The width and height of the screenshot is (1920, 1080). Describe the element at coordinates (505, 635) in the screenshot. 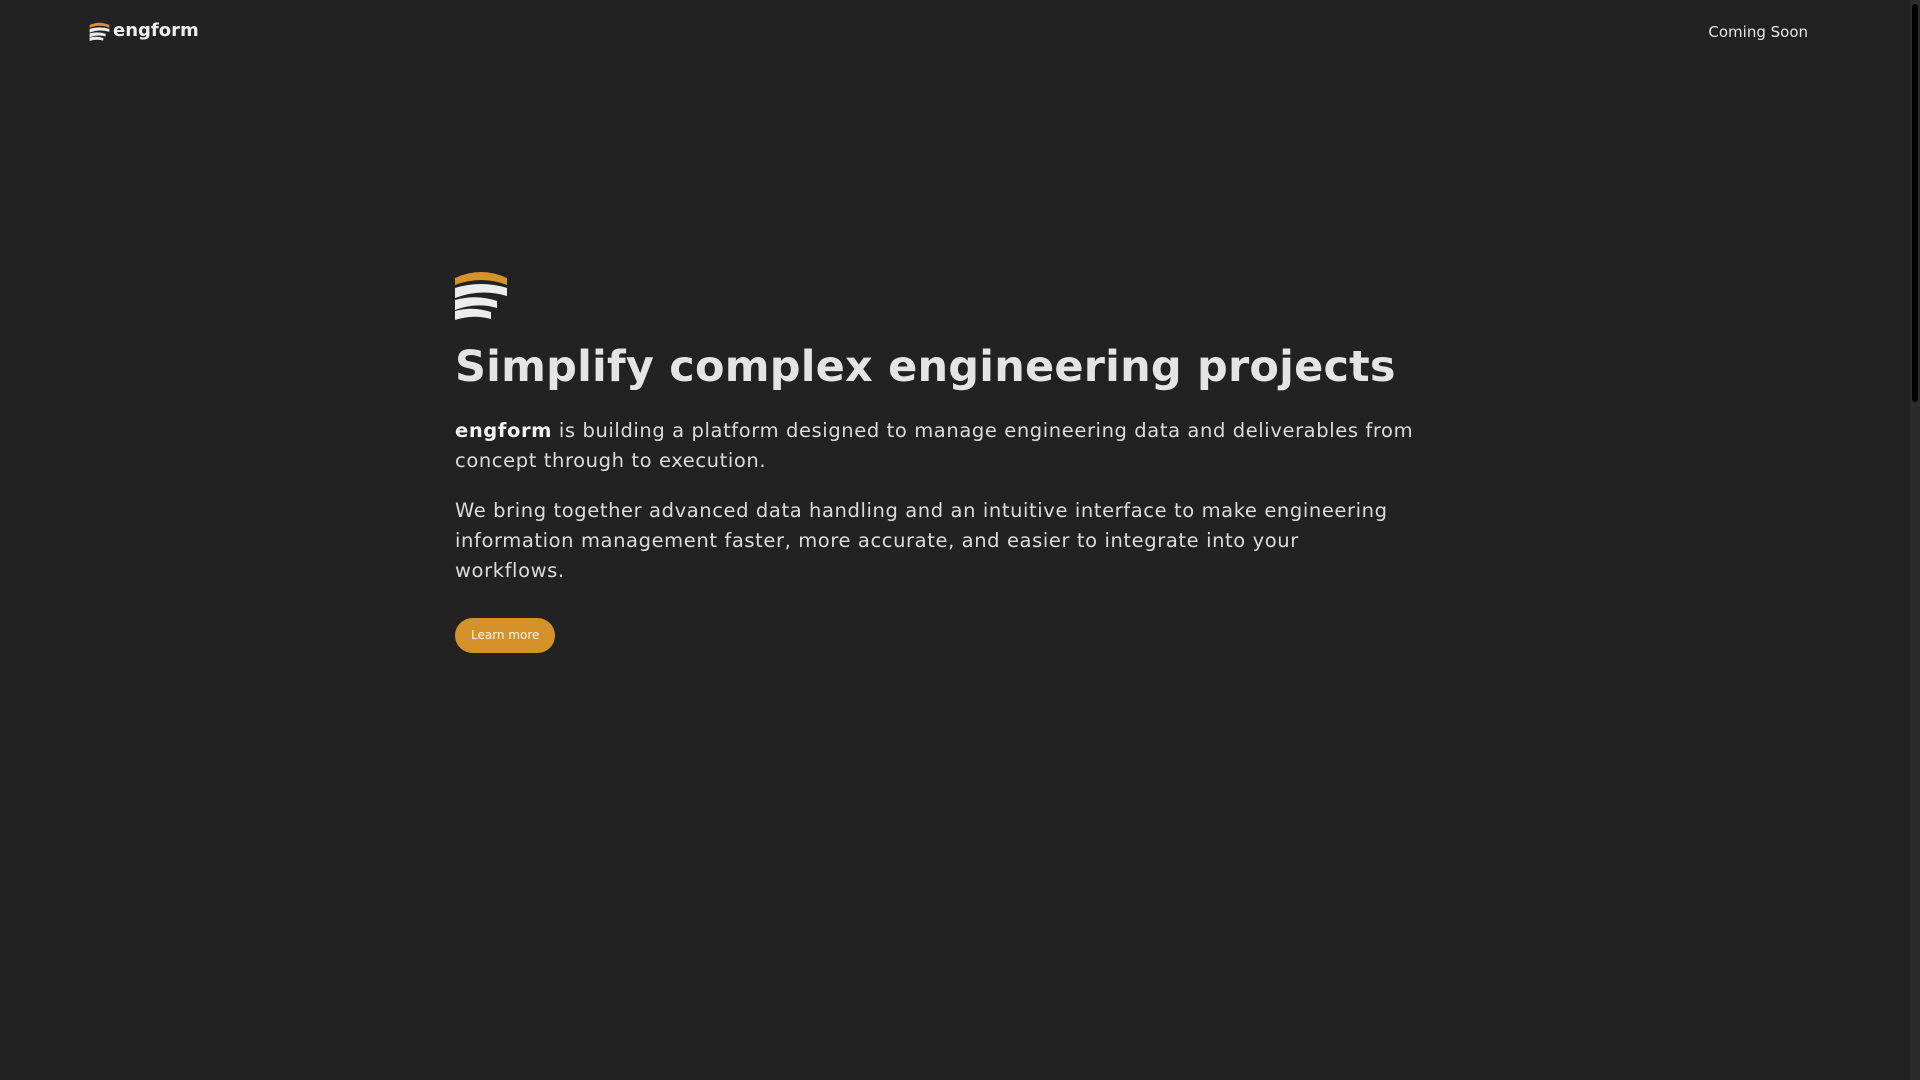

I see `learn-more-button: Learn more` at that location.